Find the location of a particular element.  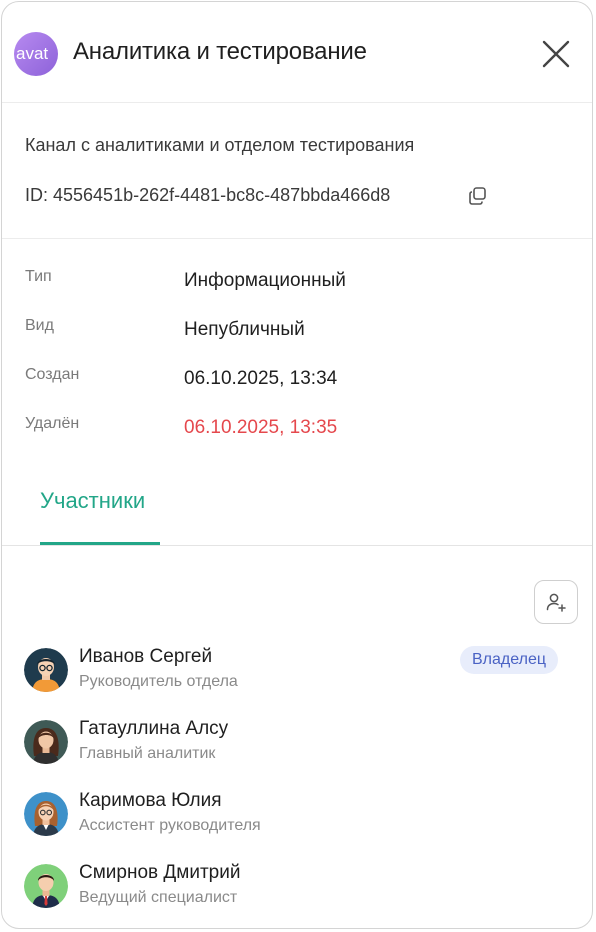

channel-avatar: avat is located at coordinates (36, 54).